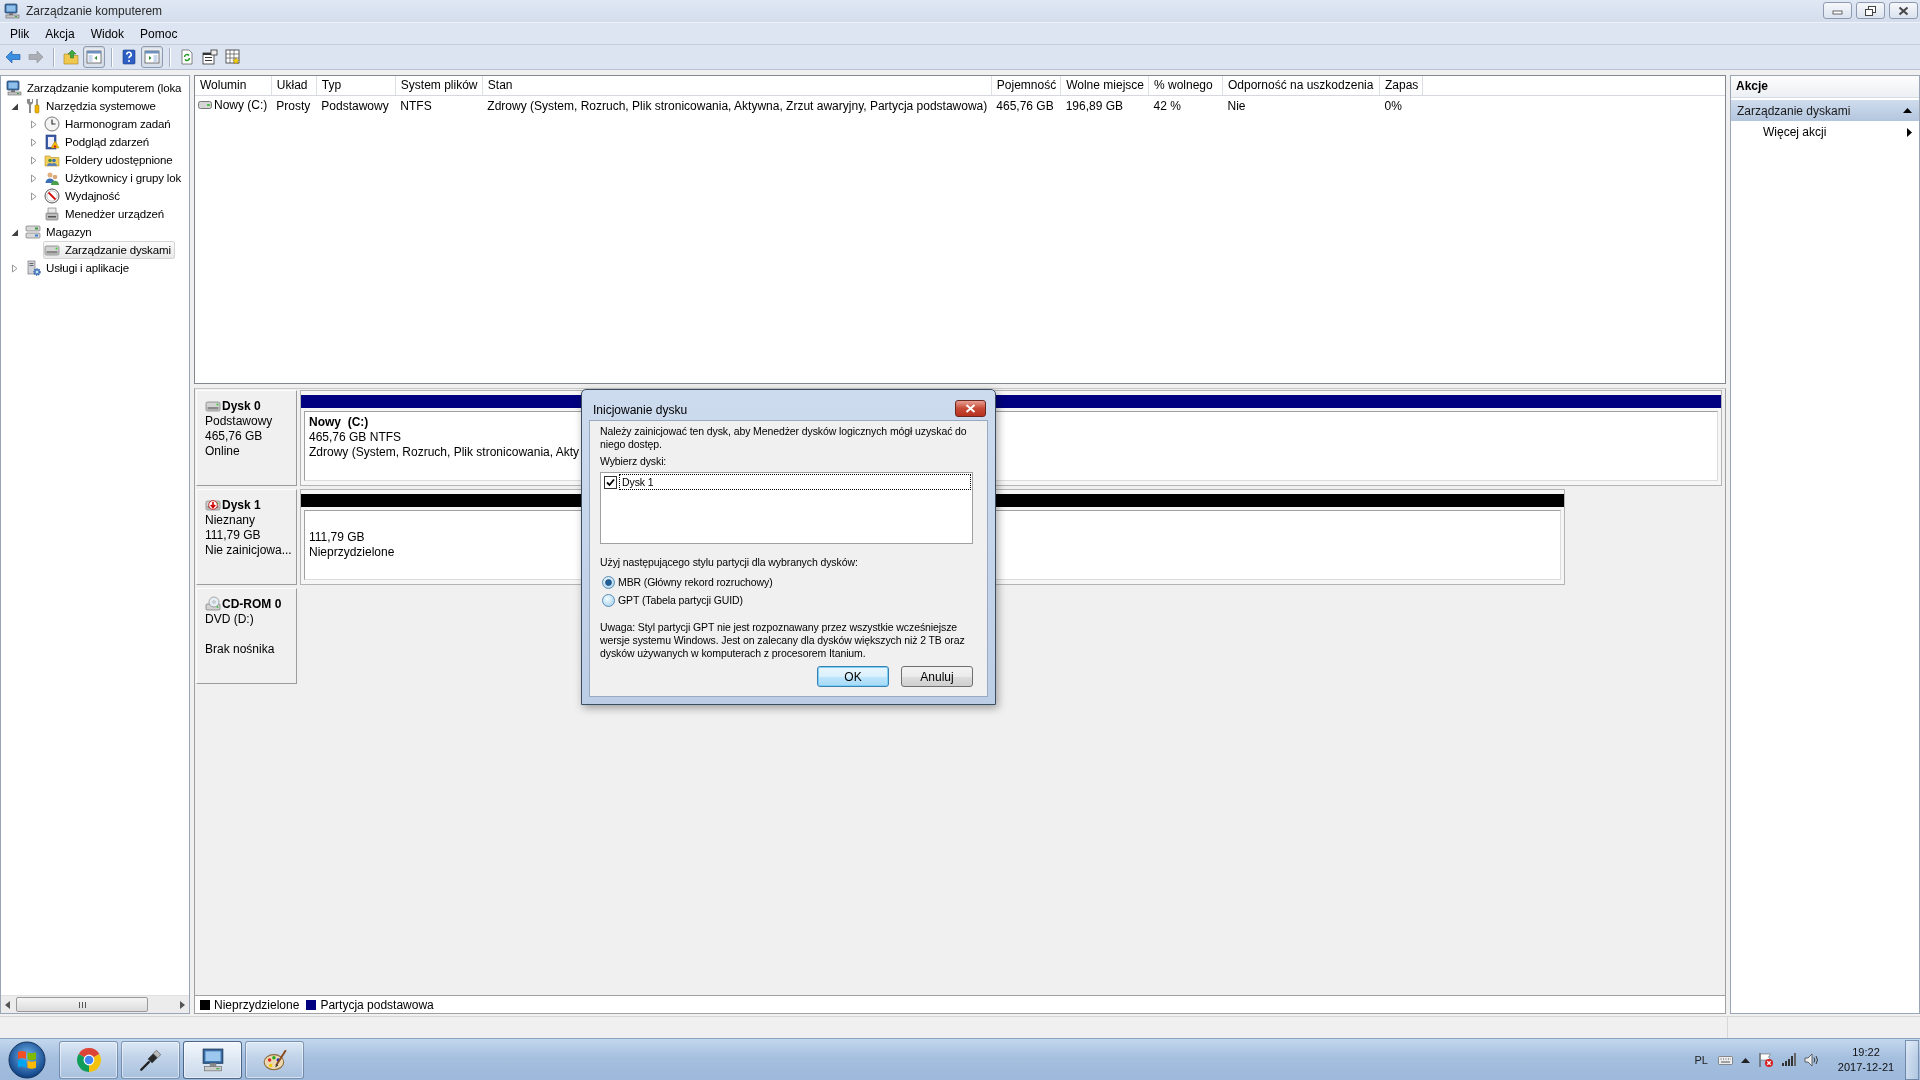 The height and width of the screenshot is (1080, 1920). I want to click on disk-size: 111,79 GB, so click(233, 535).